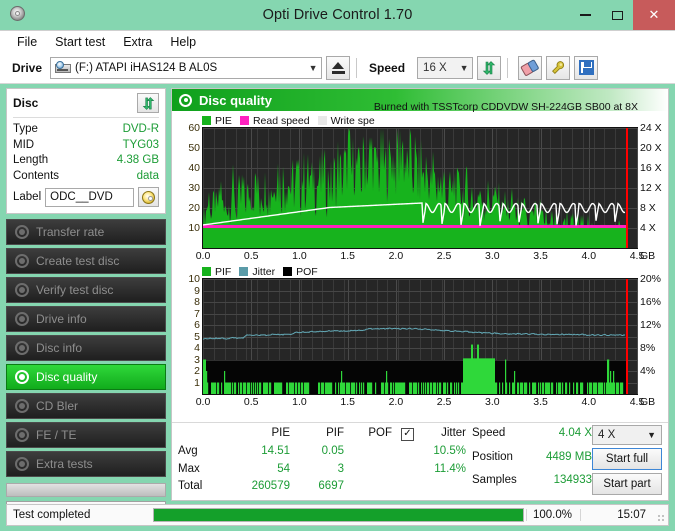 Image resolution: width=675 pixels, height=531 pixels. What do you see at coordinates (86, 406) in the screenshot?
I see `sidebar-item-cd-bler: CD Bler` at bounding box center [86, 406].